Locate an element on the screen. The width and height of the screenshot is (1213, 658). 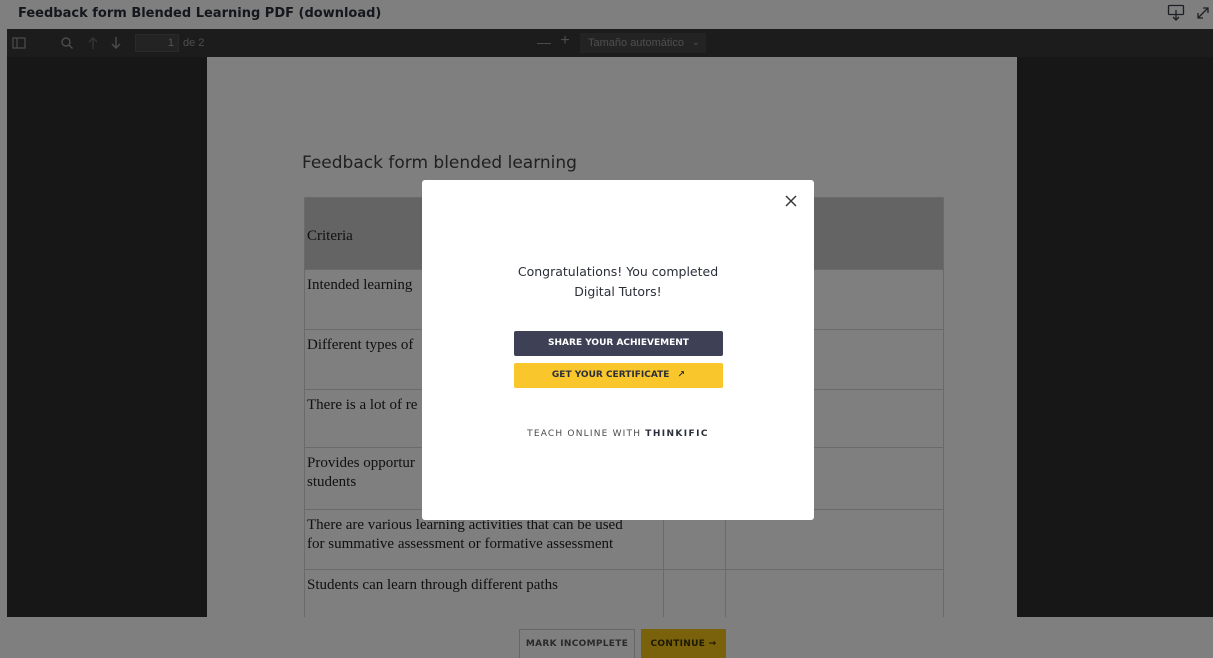
external-link-icon: ↗ is located at coordinates (681, 375).